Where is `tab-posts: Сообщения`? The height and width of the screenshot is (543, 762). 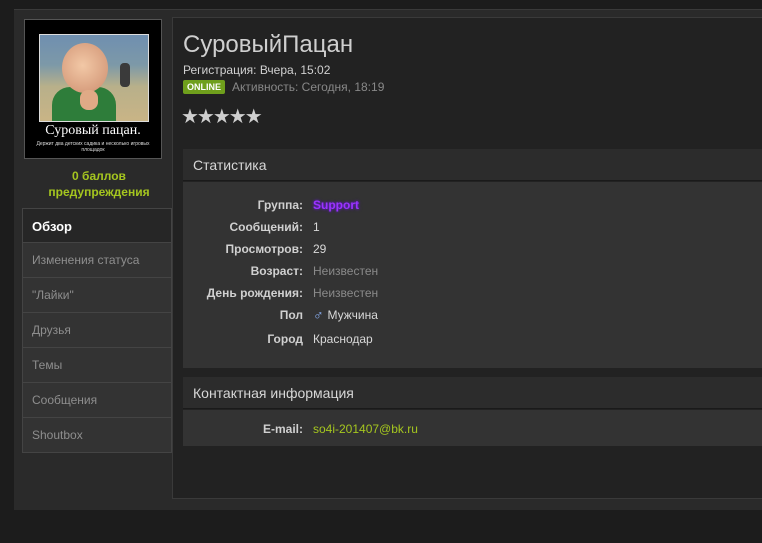 tab-posts: Сообщения is located at coordinates (97, 400).